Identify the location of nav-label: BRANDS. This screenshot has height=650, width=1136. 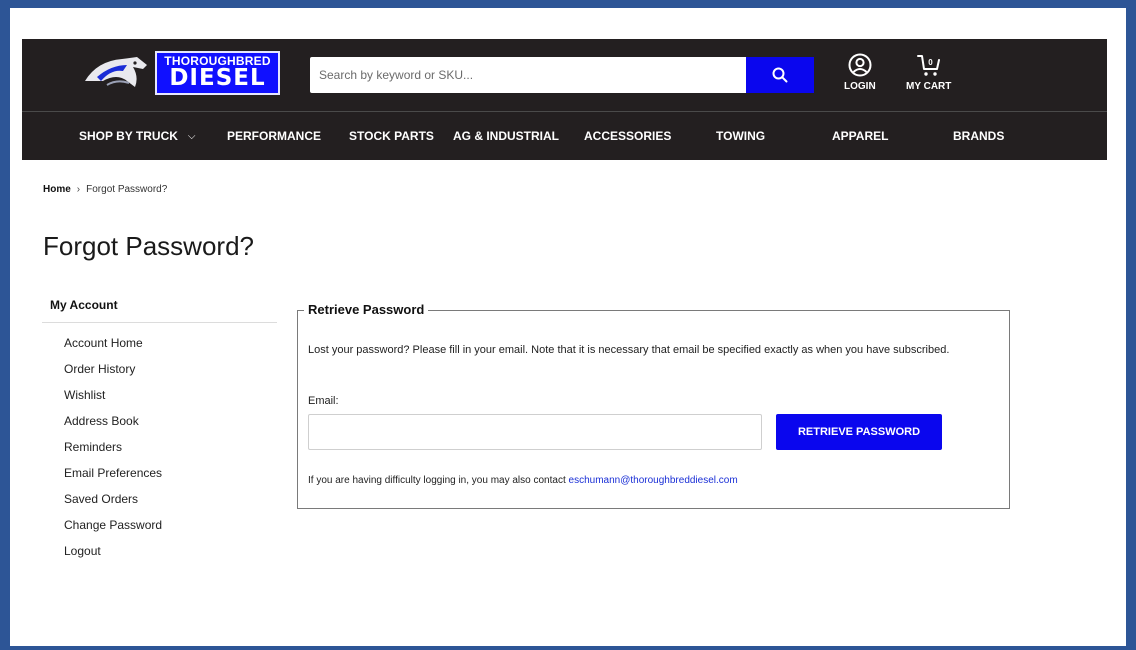
(979, 136).